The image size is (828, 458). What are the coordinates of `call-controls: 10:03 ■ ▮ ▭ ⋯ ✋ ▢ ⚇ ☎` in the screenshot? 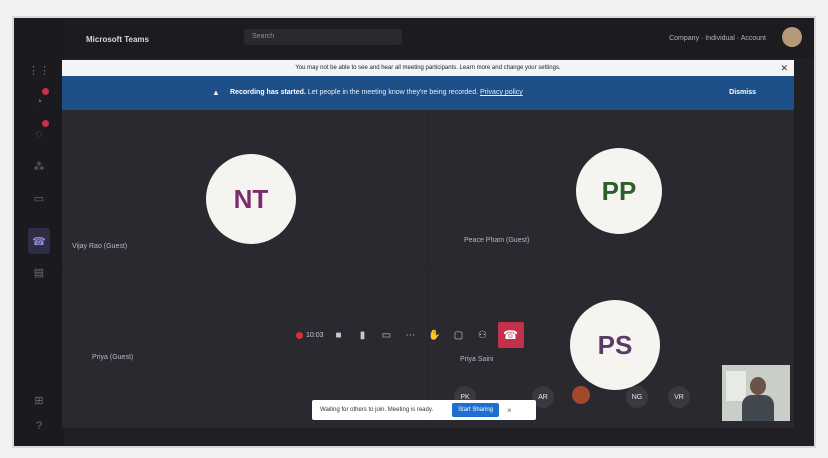 It's located at (410, 335).